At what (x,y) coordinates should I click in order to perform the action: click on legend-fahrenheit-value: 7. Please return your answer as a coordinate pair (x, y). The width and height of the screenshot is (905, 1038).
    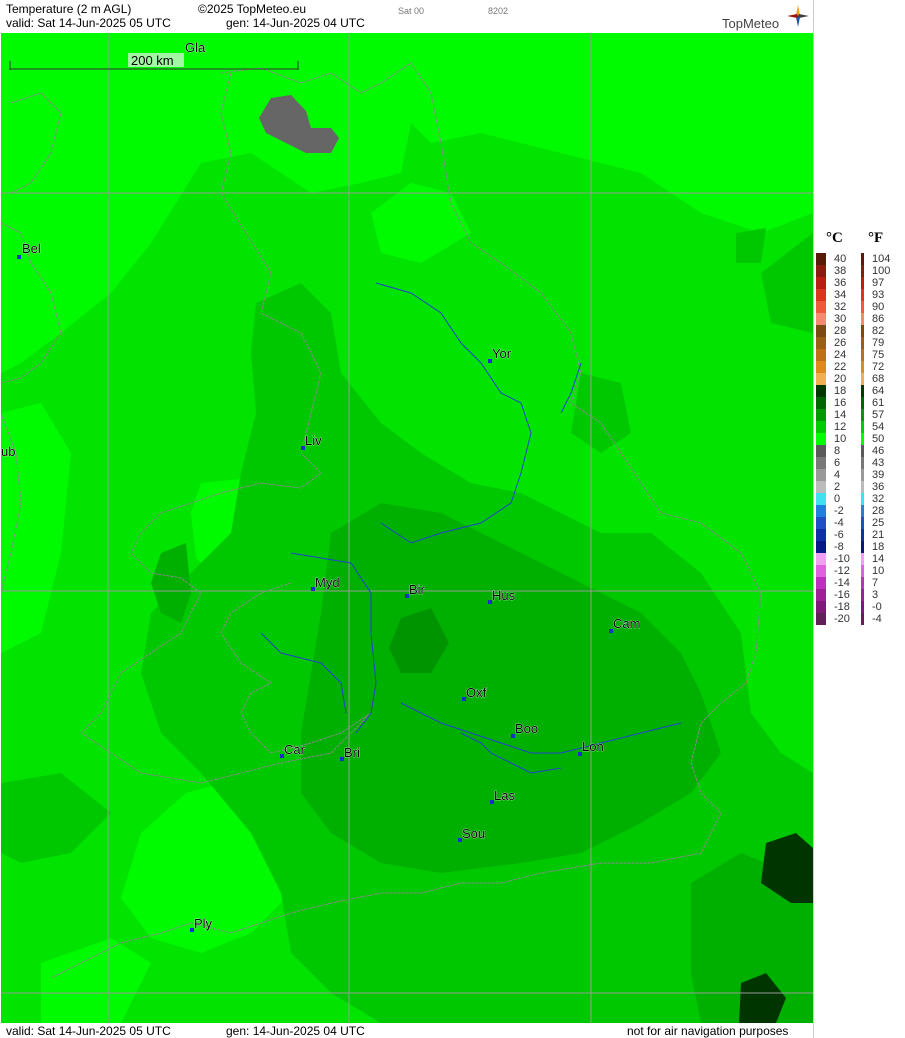
    Looking at the image, I should click on (875, 583).